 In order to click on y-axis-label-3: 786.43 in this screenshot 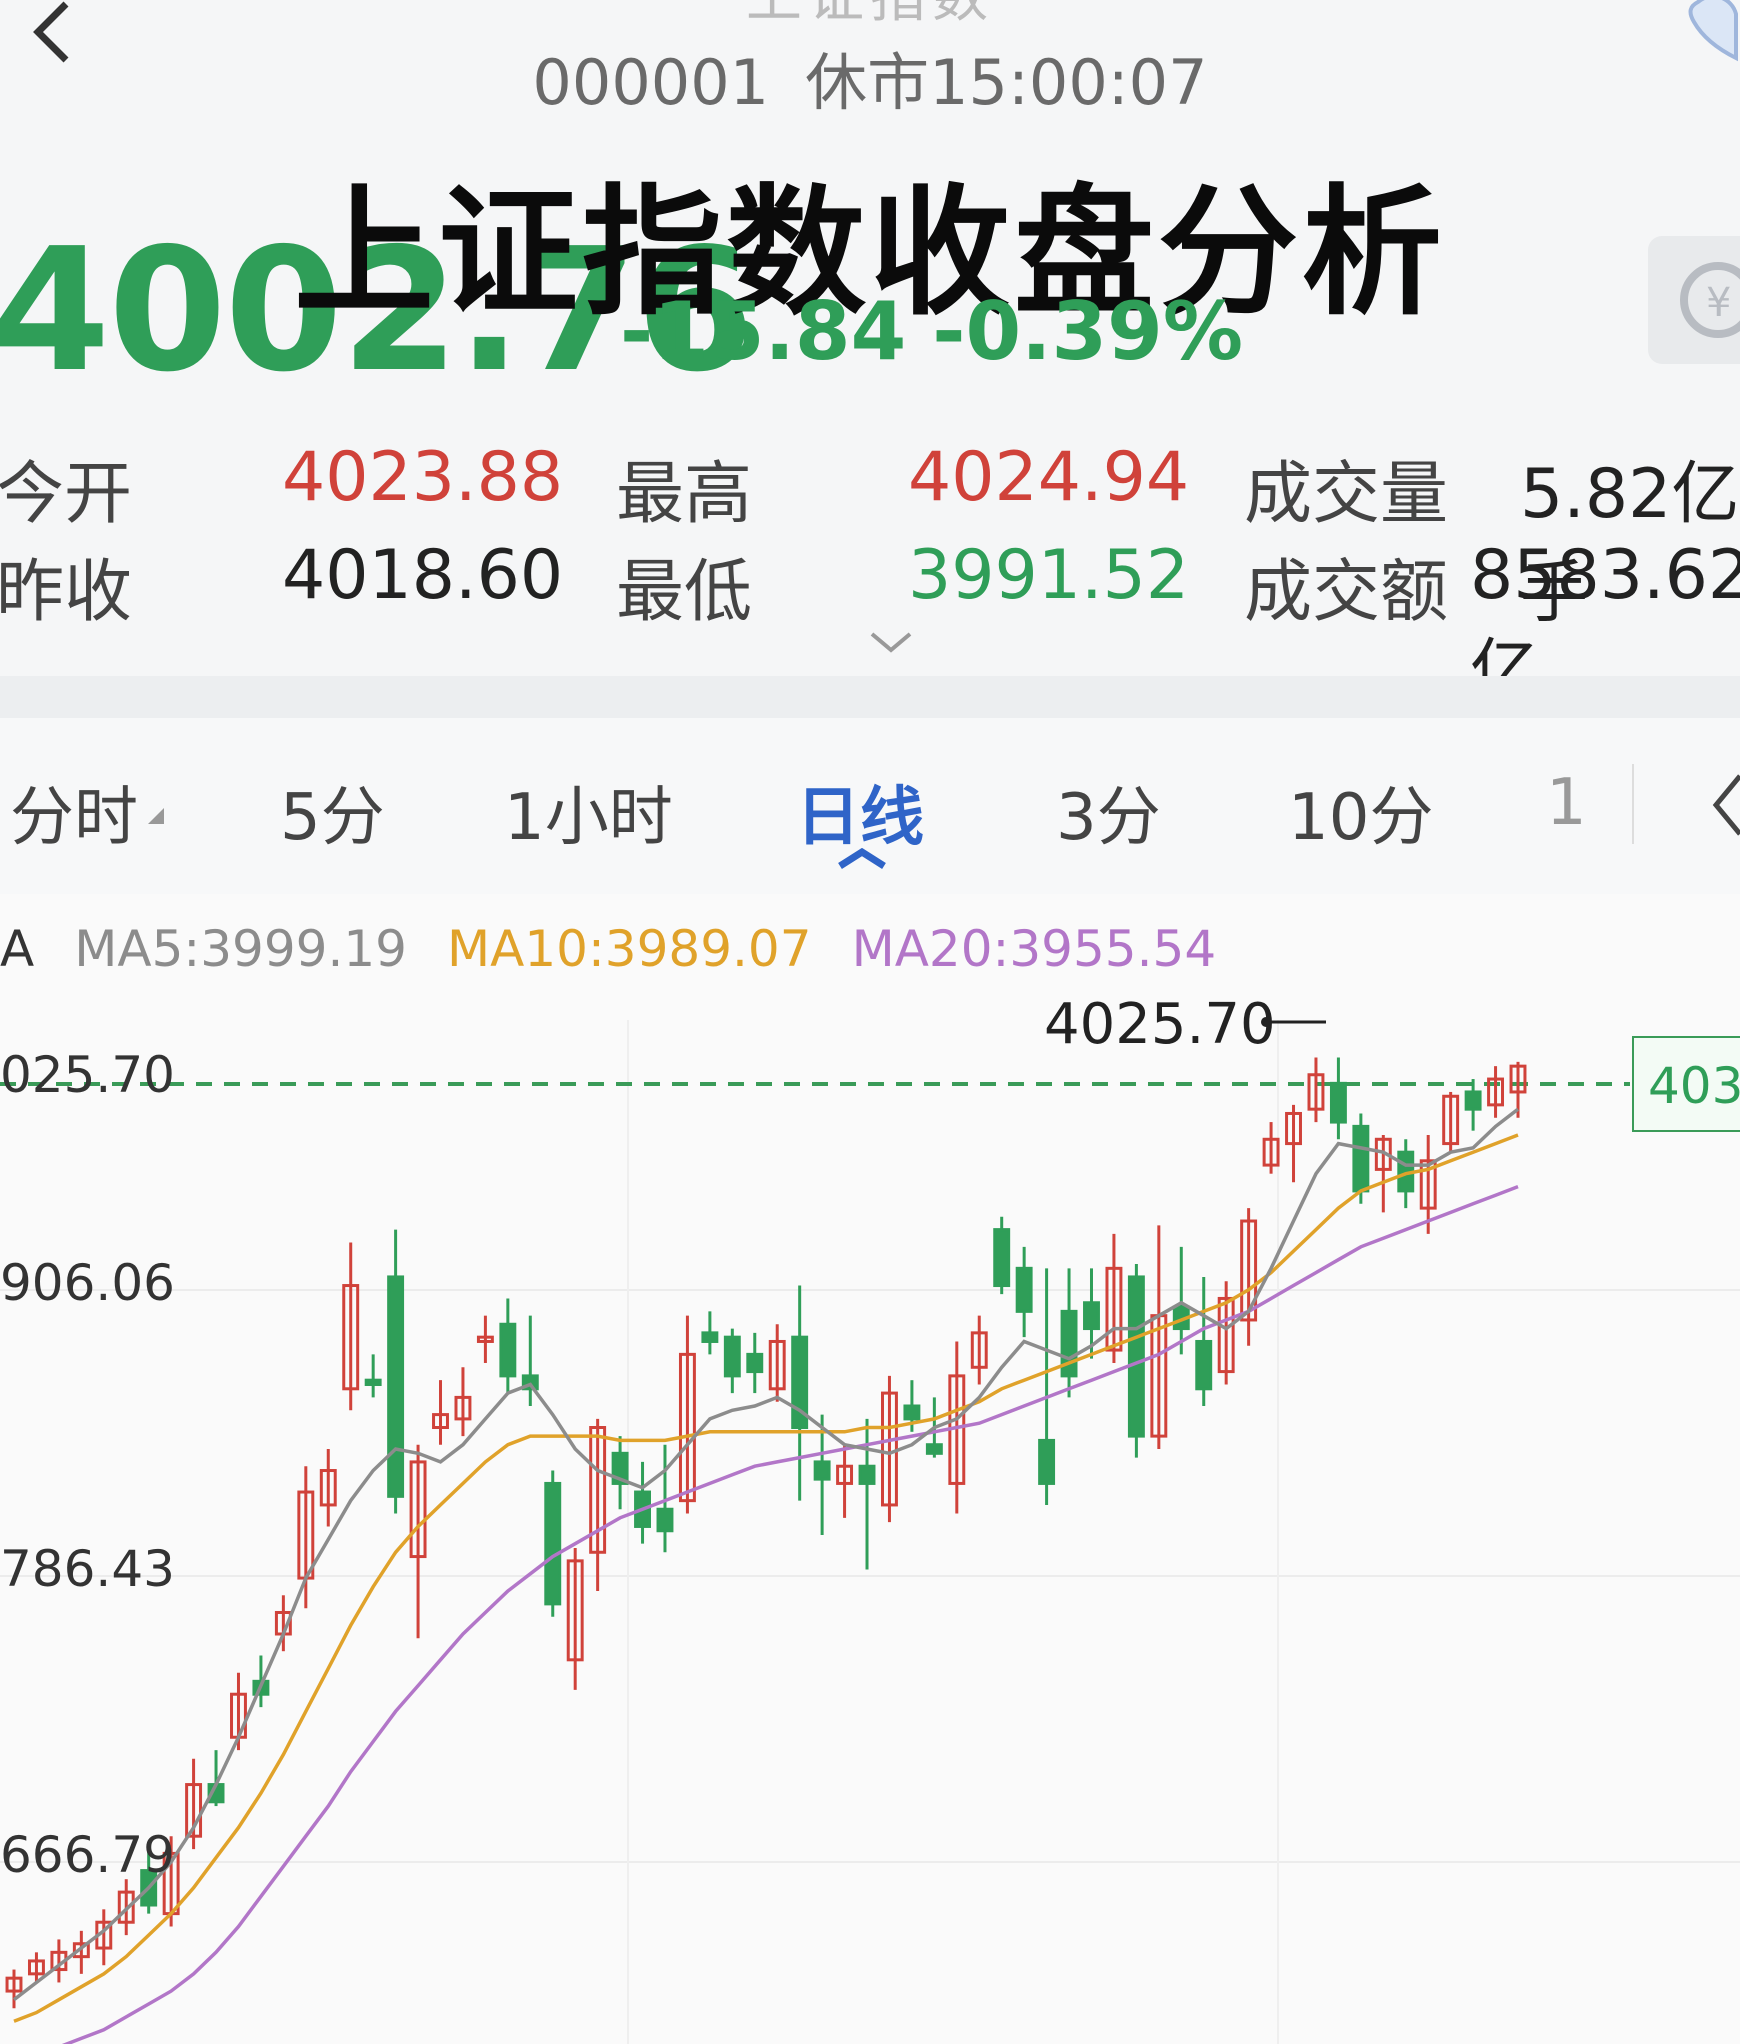, I will do `click(87, 1569)`.